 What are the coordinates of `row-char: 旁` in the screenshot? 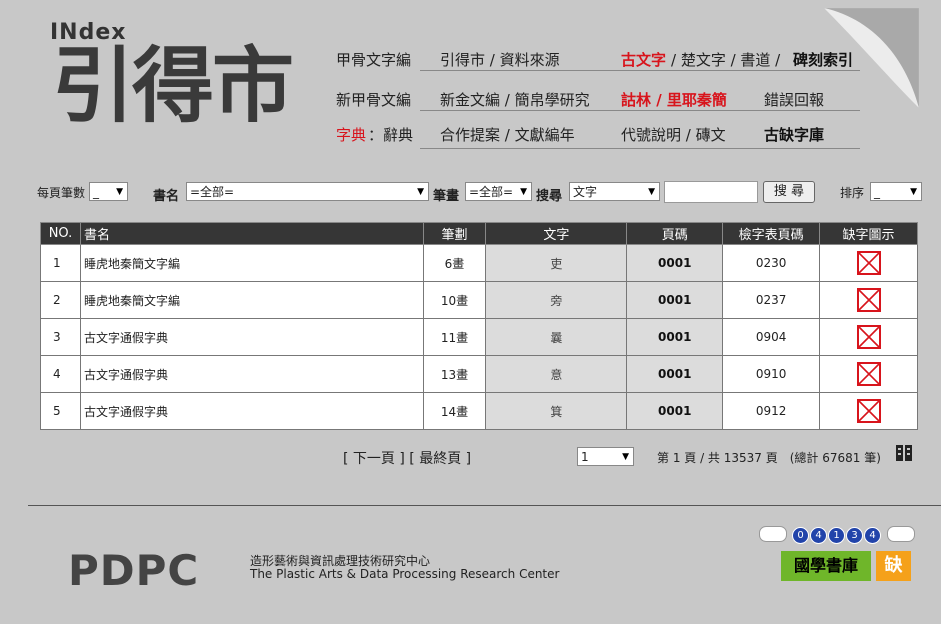 It's located at (556, 300).